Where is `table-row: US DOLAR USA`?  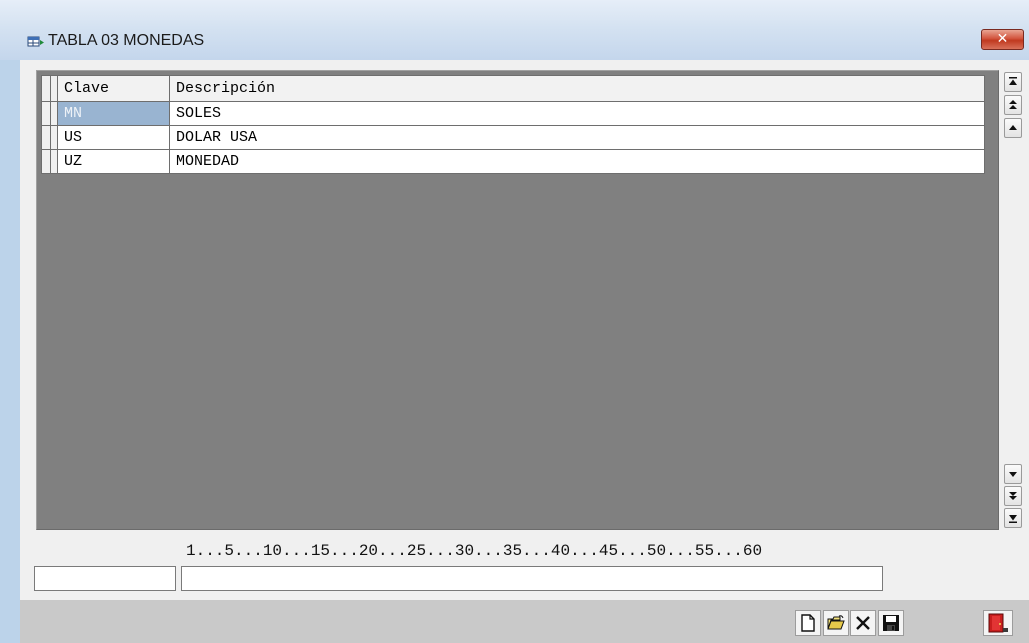 table-row: US DOLAR USA is located at coordinates (513, 137).